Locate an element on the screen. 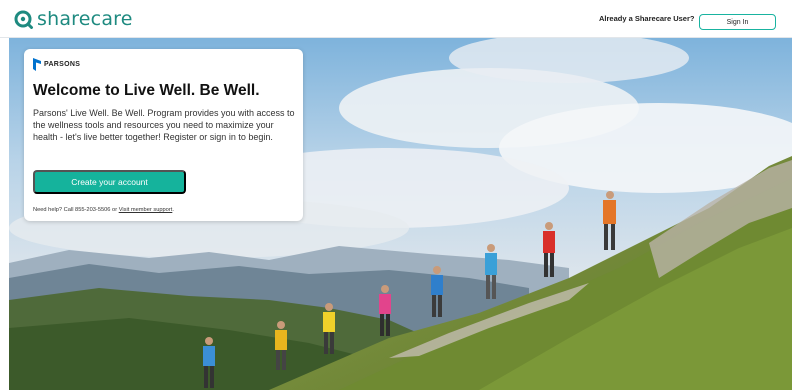 The height and width of the screenshot is (390, 792). sharecare-logo-icon is located at coordinates (23, 19).